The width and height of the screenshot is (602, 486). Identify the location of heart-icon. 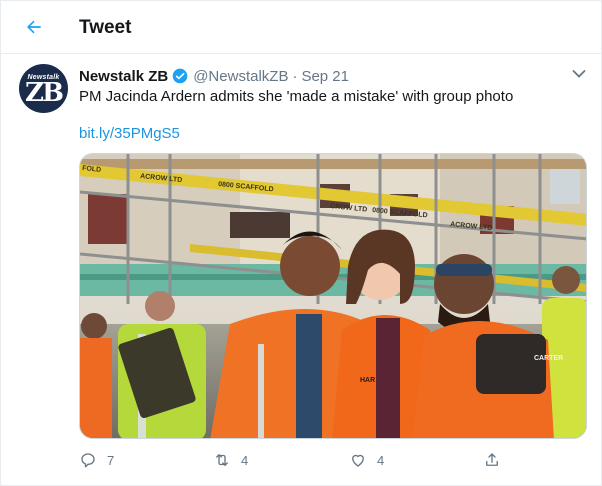
(358, 460).